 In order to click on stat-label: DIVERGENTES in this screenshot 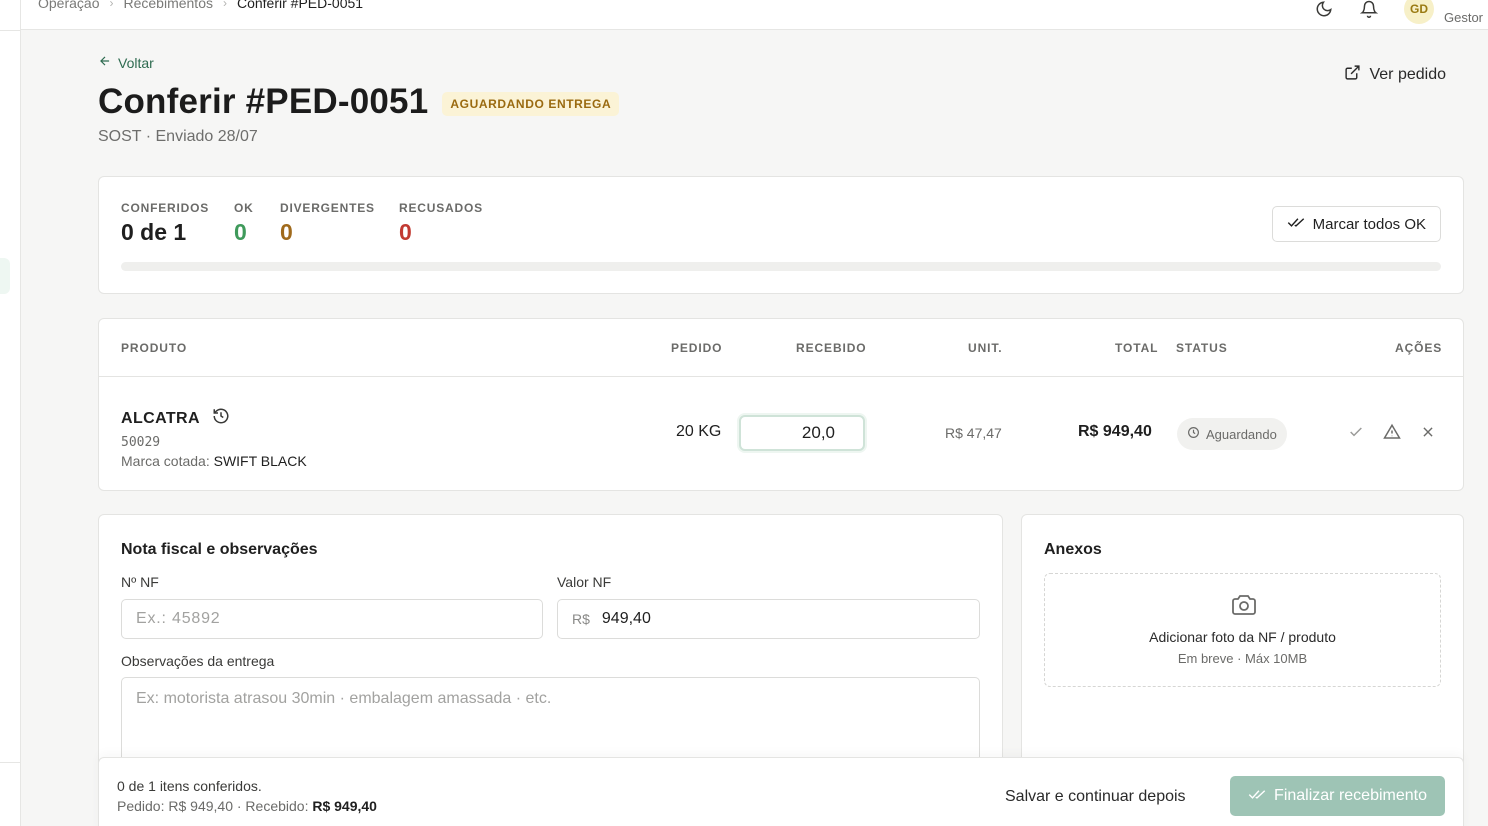, I will do `click(327, 208)`.